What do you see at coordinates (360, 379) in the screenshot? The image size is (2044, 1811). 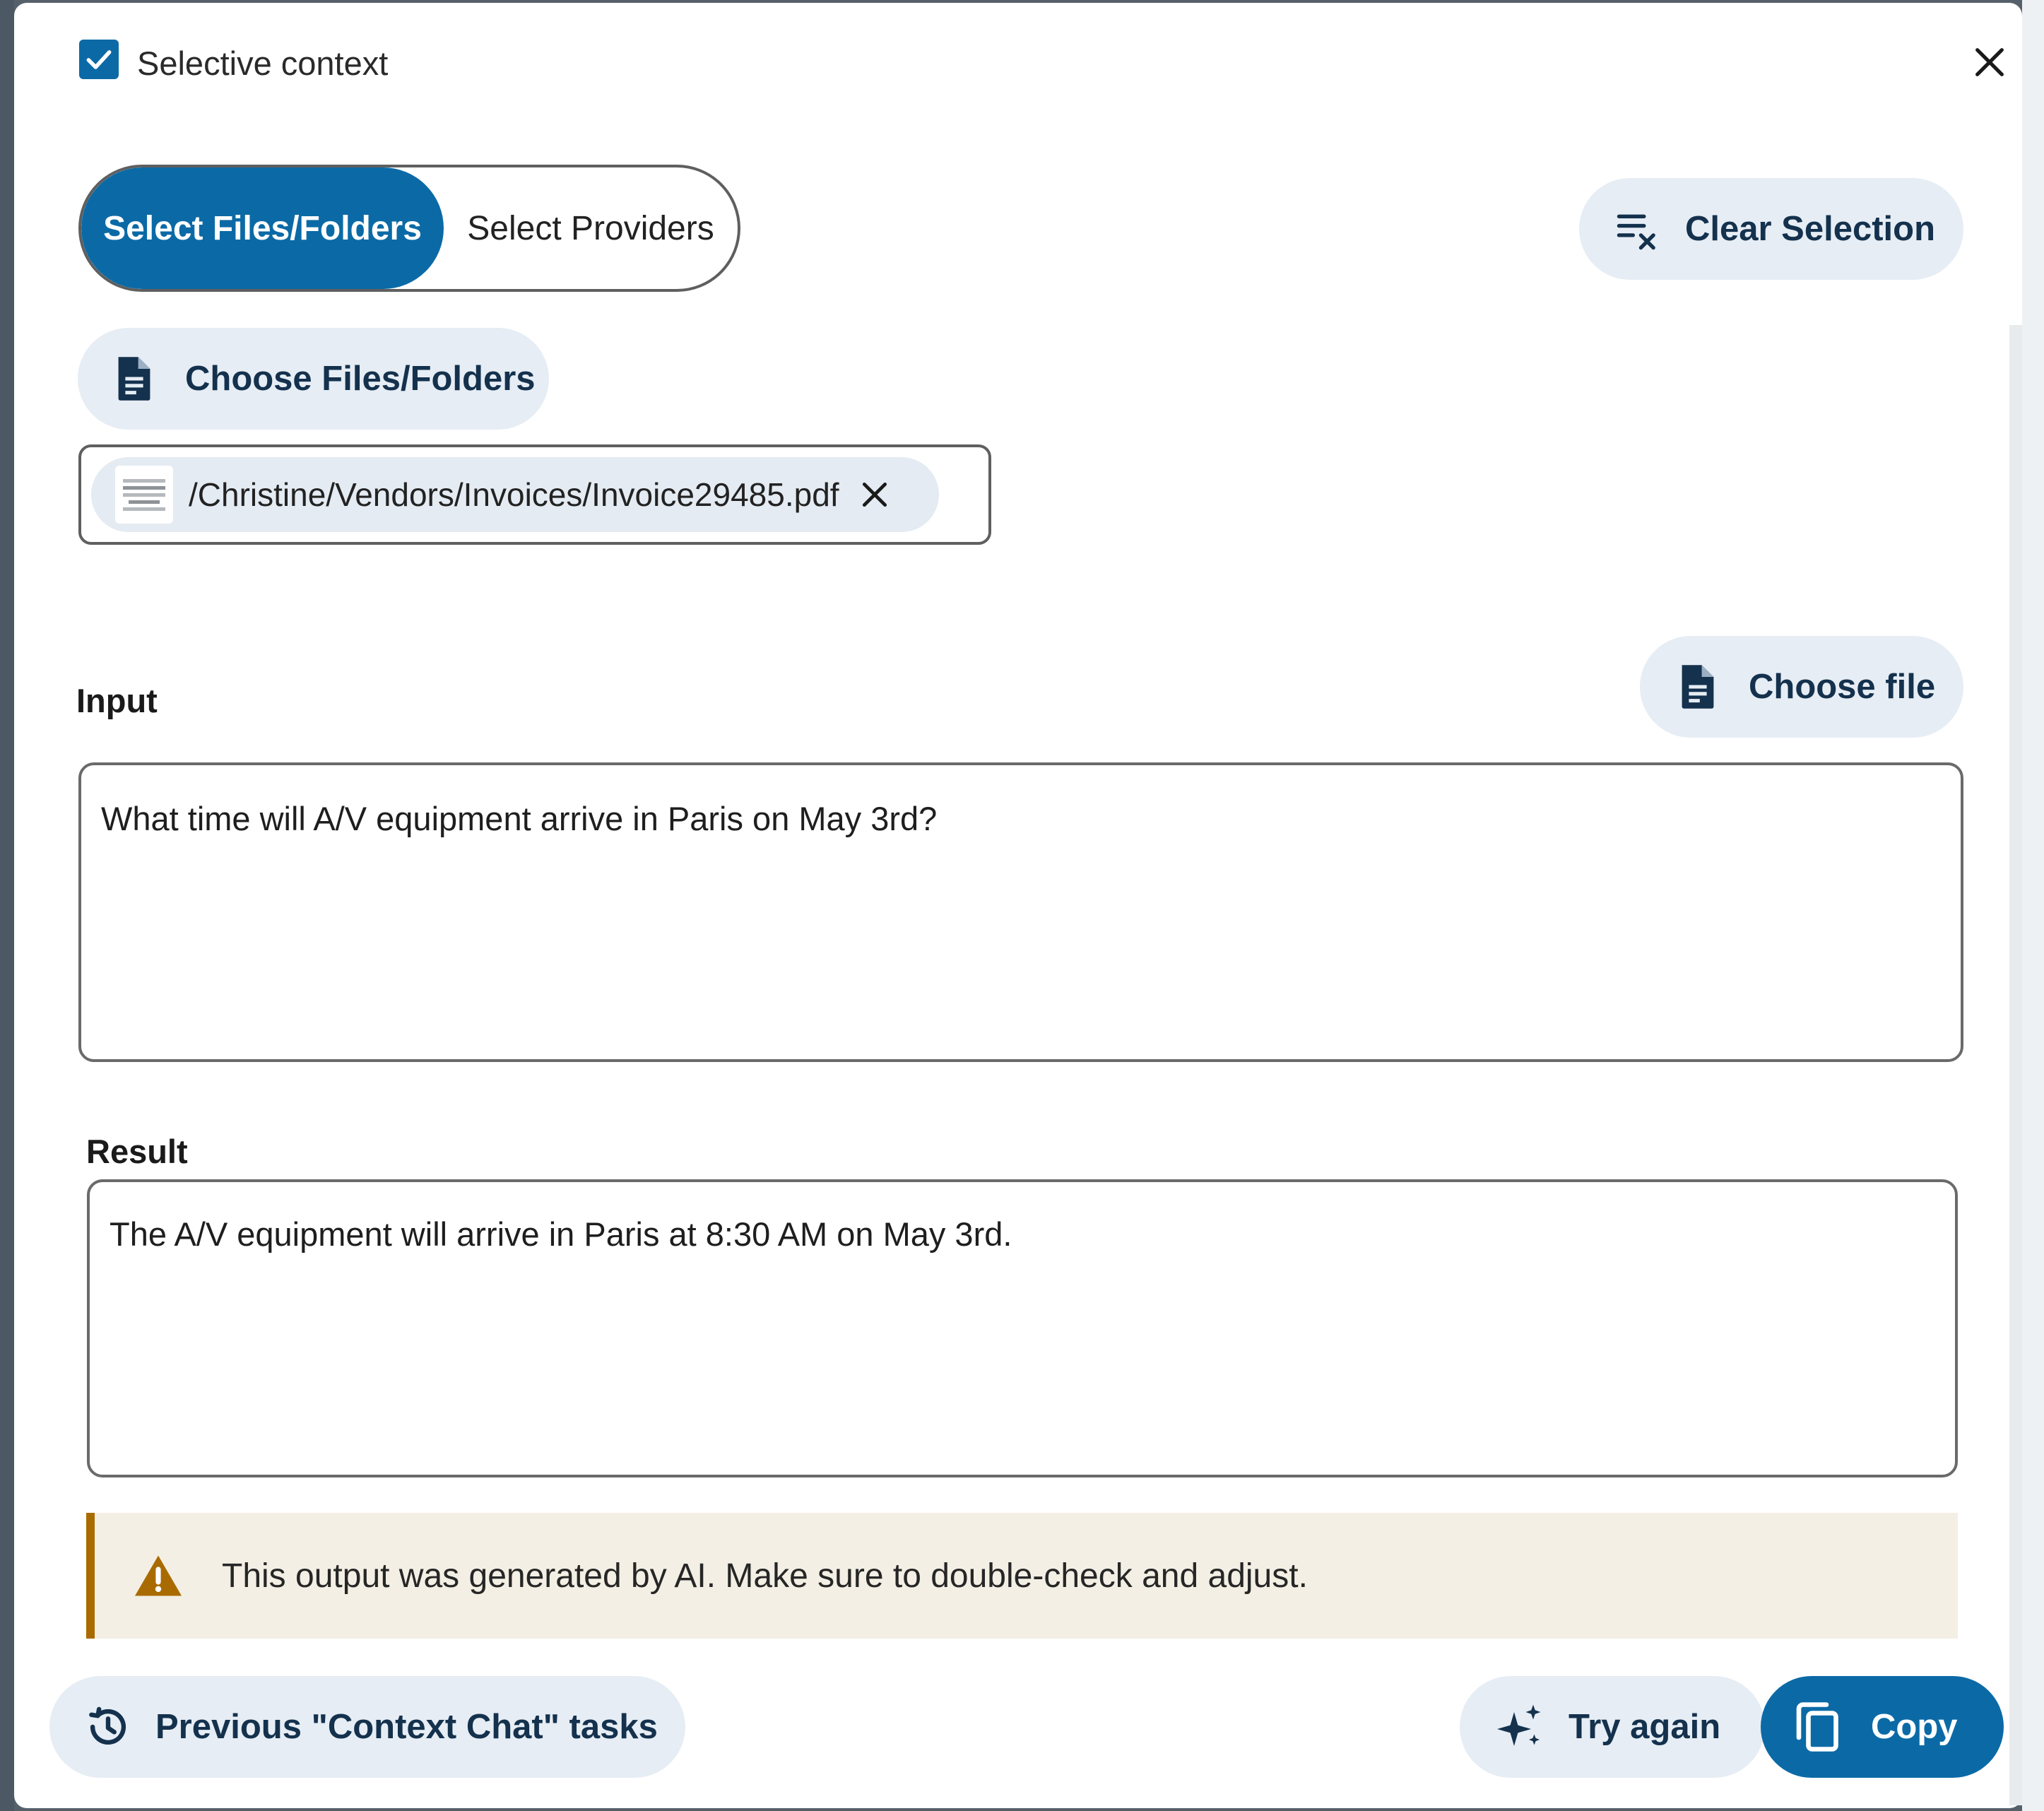 I see `choose-files-folders-label: Choose Files/Folders` at bounding box center [360, 379].